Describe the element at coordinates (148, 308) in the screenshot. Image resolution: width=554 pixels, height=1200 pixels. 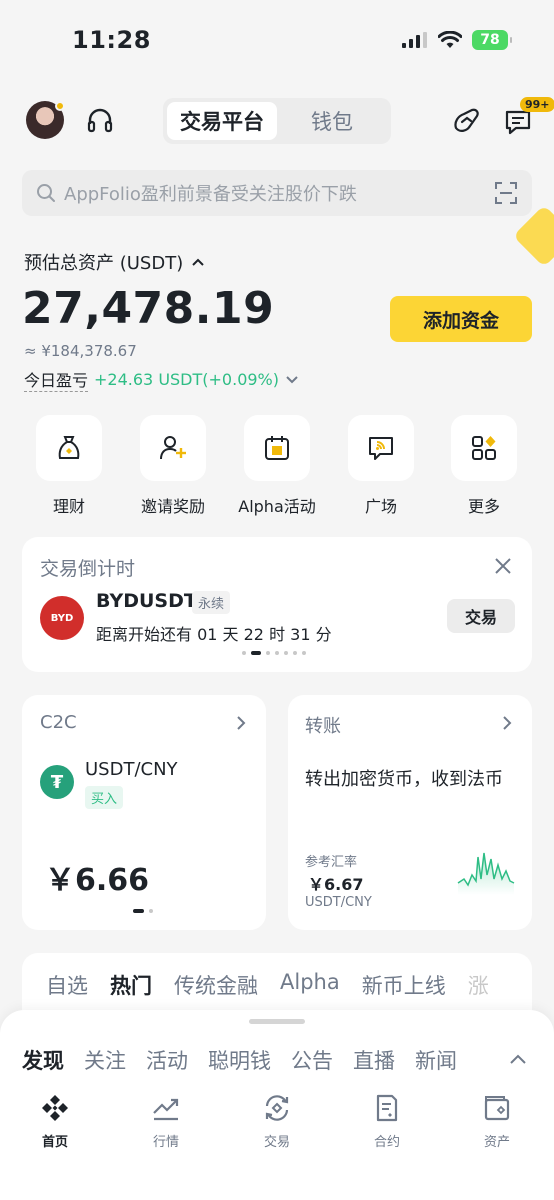
I see `asset-total: 27,478.19` at that location.